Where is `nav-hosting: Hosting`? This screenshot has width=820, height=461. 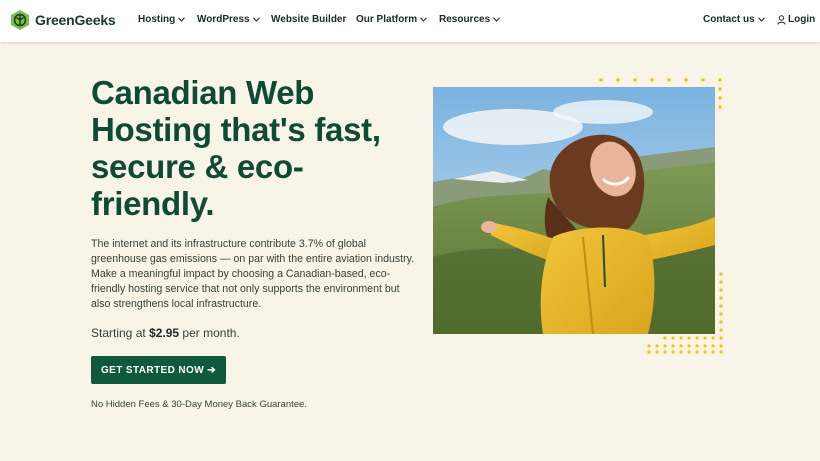
nav-hosting: Hosting is located at coordinates (162, 19).